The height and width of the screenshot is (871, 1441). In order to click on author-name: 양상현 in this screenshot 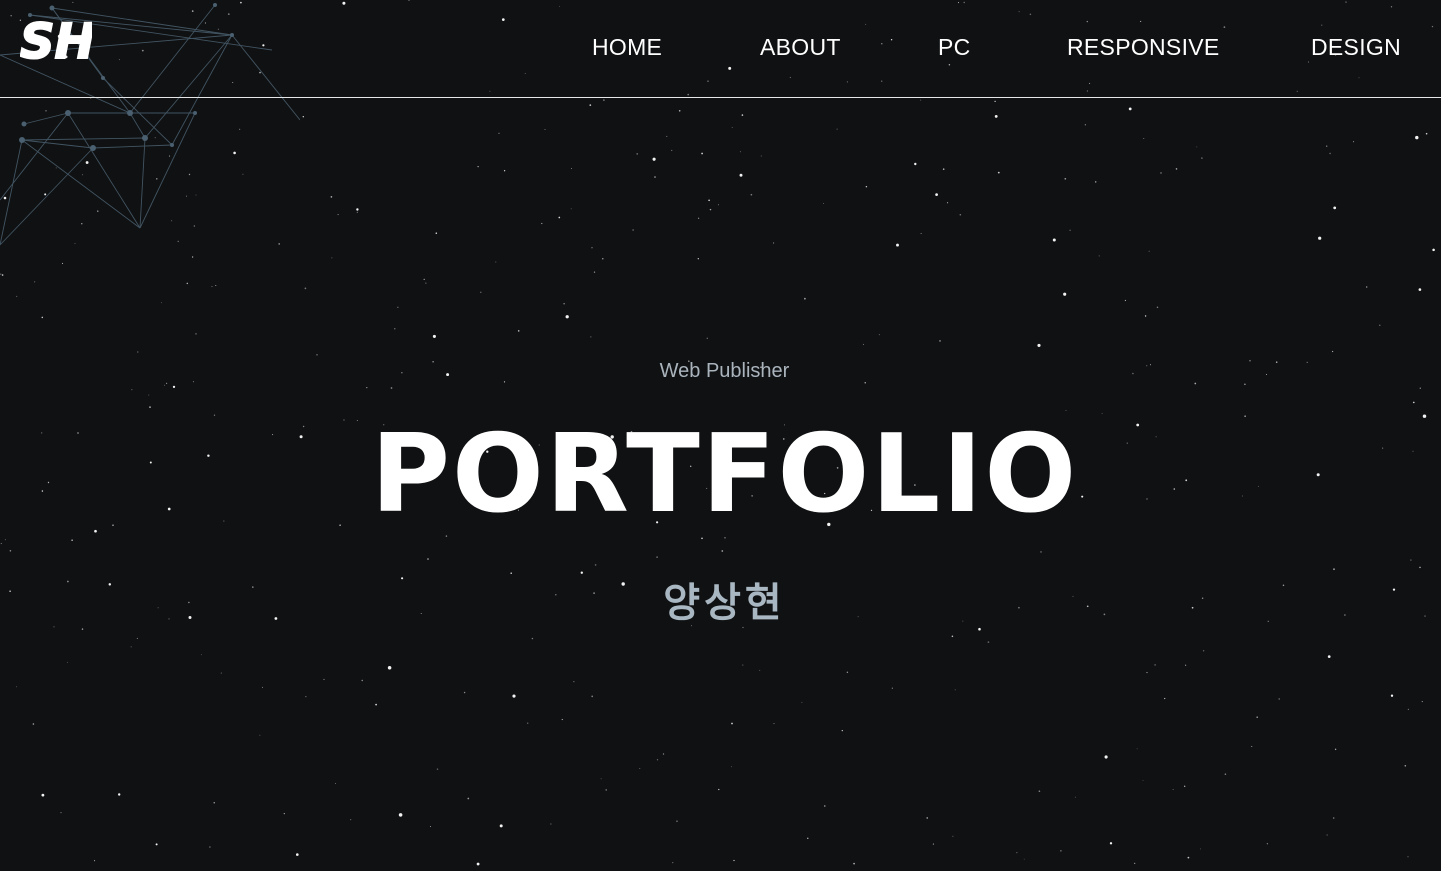, I will do `click(724, 603)`.